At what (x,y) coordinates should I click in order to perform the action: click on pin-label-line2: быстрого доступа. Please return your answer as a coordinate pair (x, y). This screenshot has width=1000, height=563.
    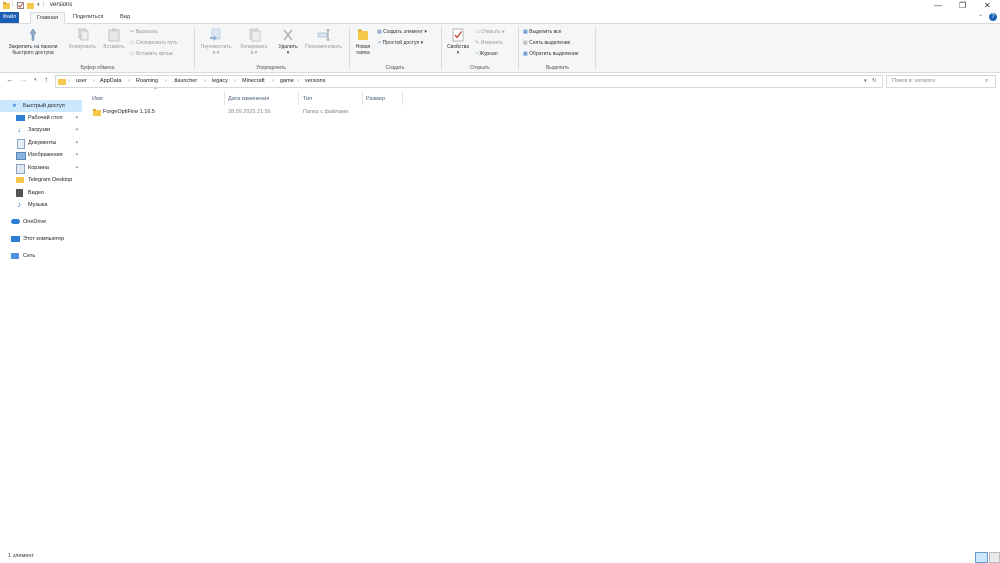
    Looking at the image, I should click on (33, 53).